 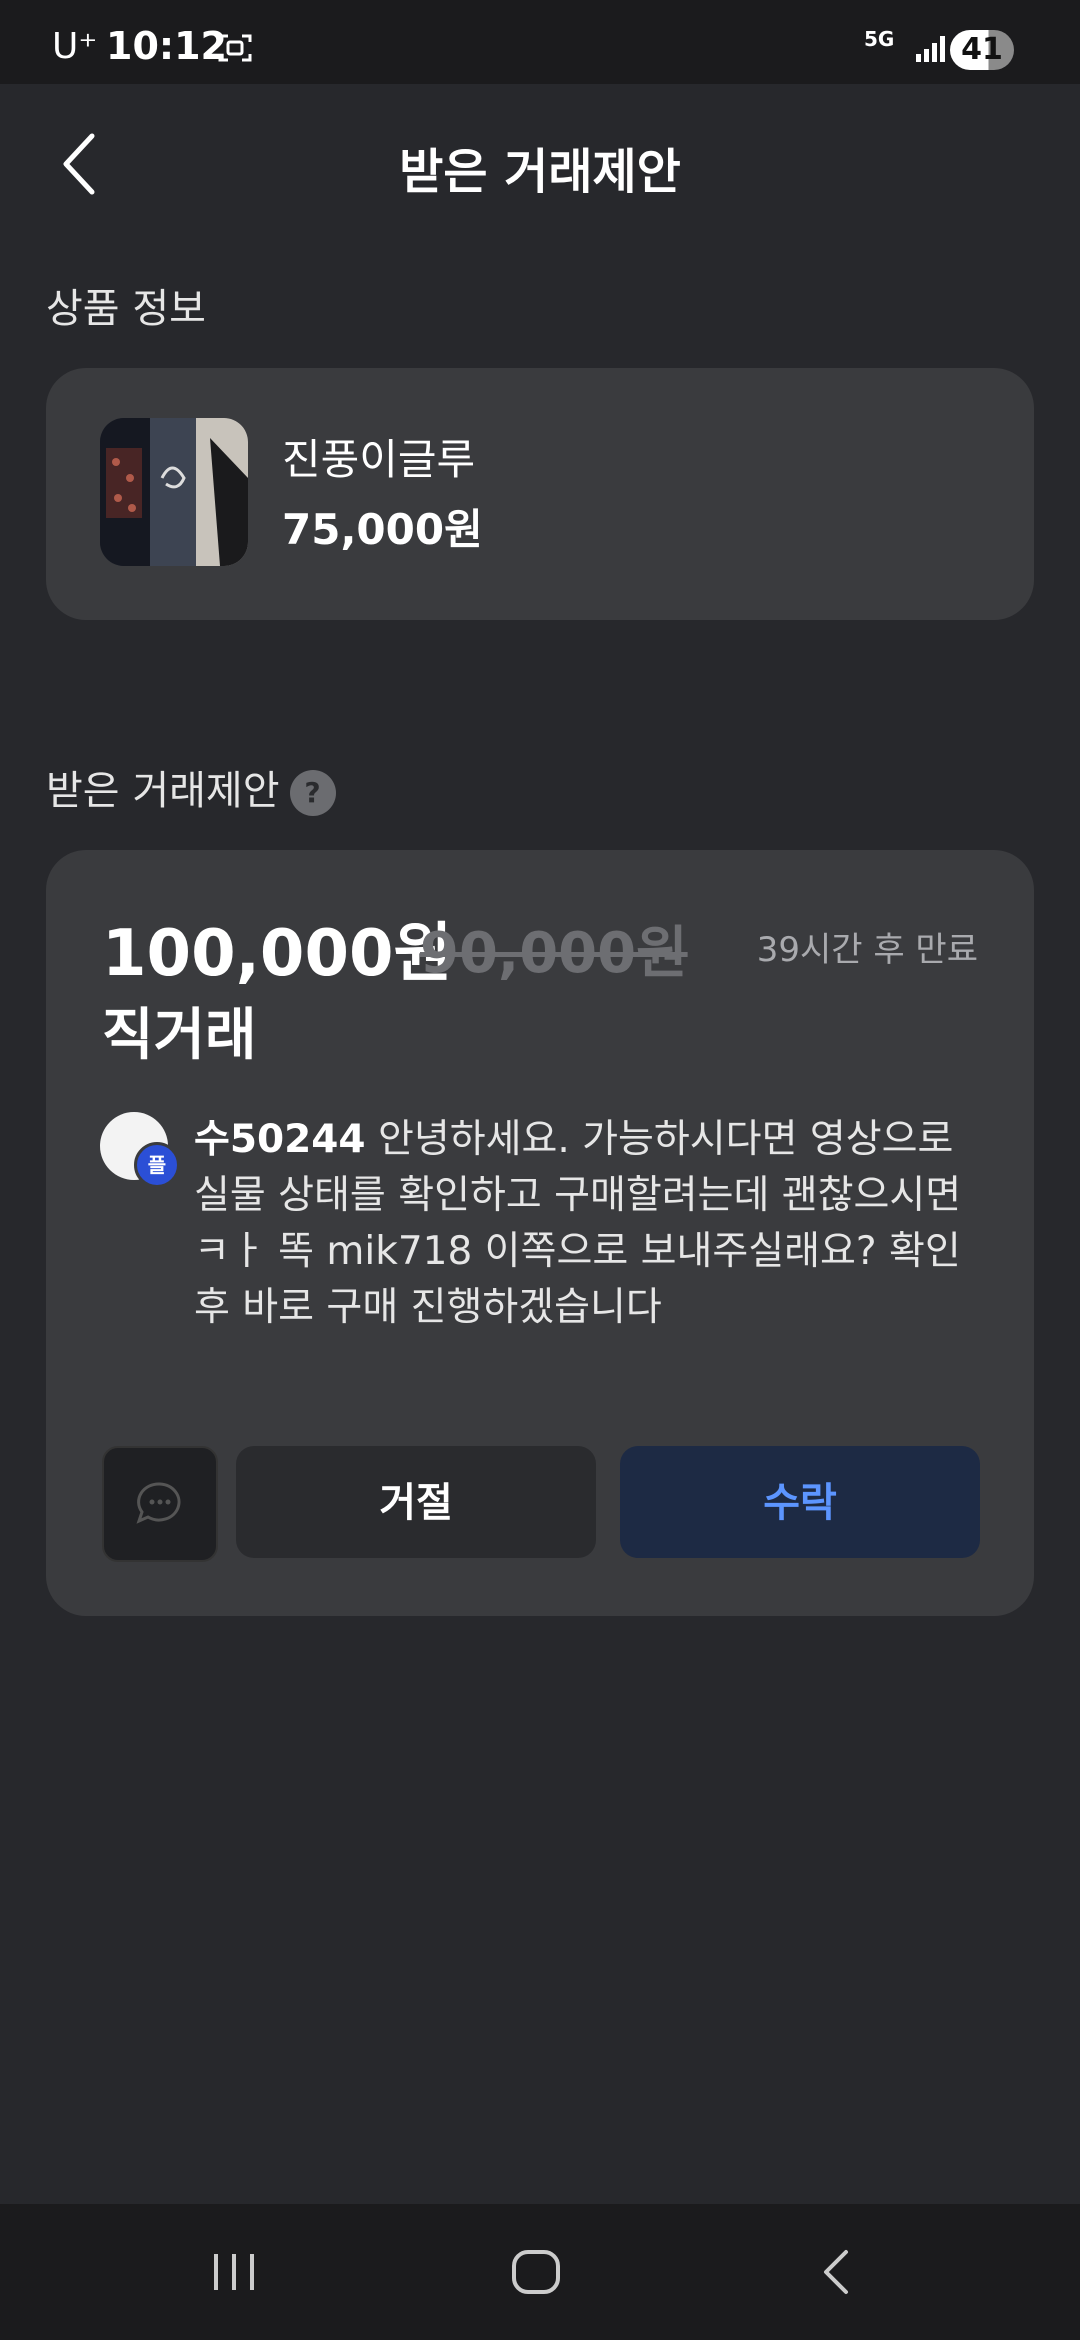 What do you see at coordinates (540, 172) in the screenshot?
I see `page-title: 받은 거래제안` at bounding box center [540, 172].